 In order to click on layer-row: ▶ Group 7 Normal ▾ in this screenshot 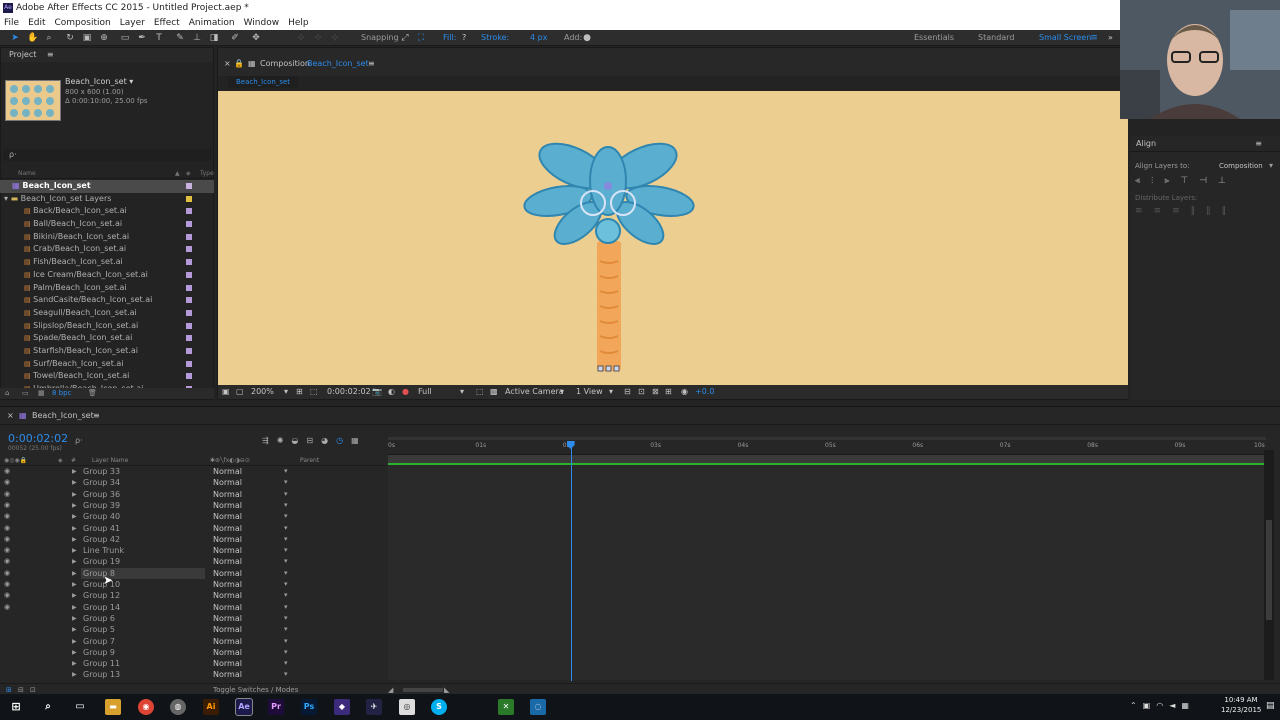, I will do `click(193, 641)`.